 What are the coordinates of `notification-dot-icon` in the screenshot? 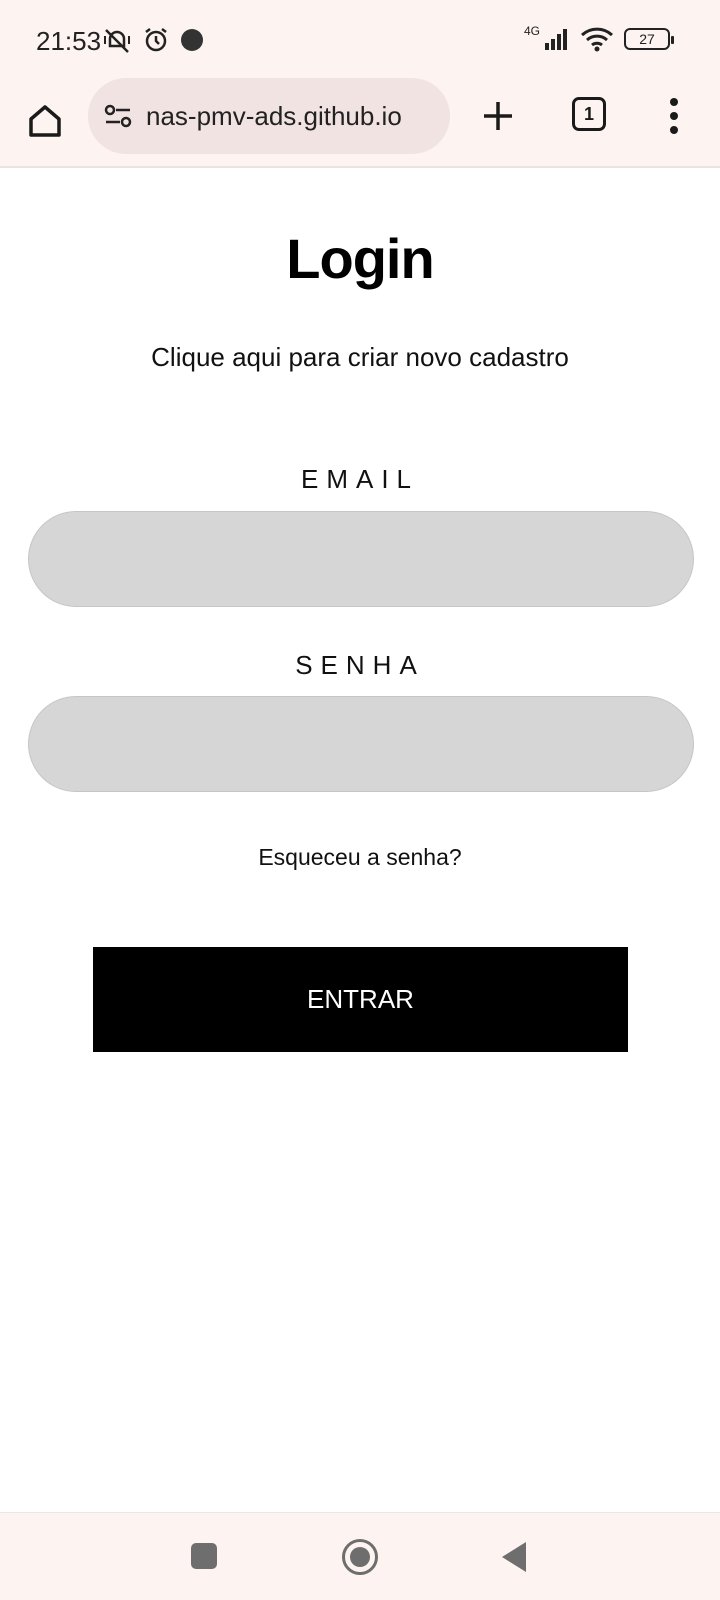 It's located at (192, 40).